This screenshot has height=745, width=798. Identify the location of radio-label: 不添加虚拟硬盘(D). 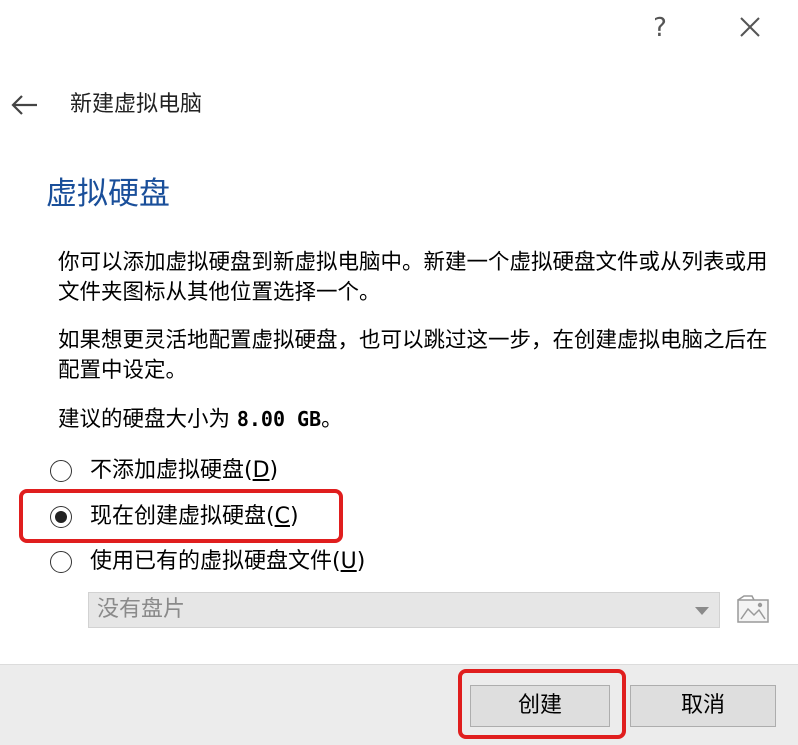
(184, 470).